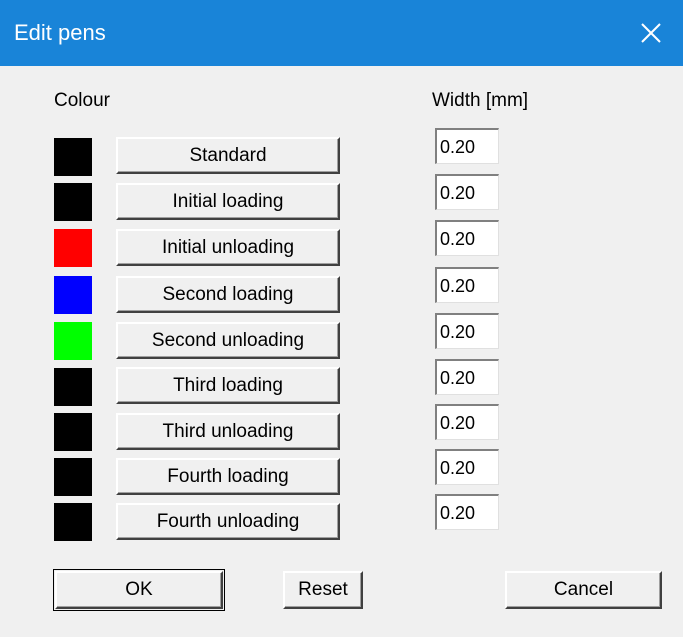 Image resolution: width=683 pixels, height=637 pixels. I want to click on pen-button-standard: Standard, so click(228, 155).